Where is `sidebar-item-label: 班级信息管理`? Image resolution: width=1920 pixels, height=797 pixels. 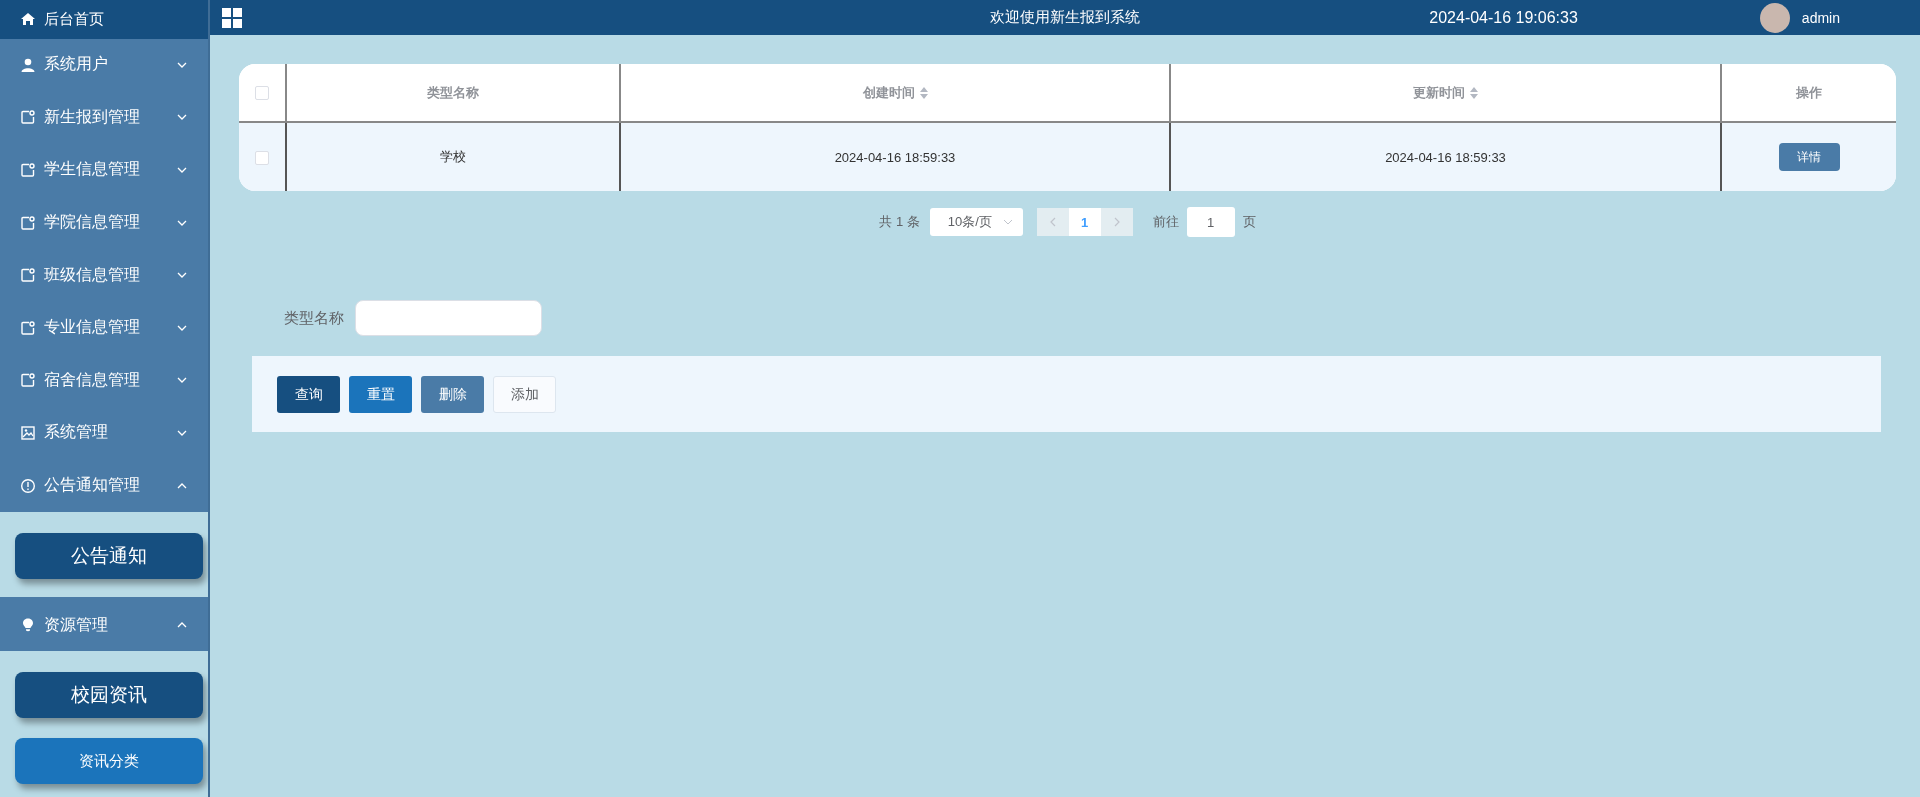
sidebar-item-label: 班级信息管理 is located at coordinates (92, 274).